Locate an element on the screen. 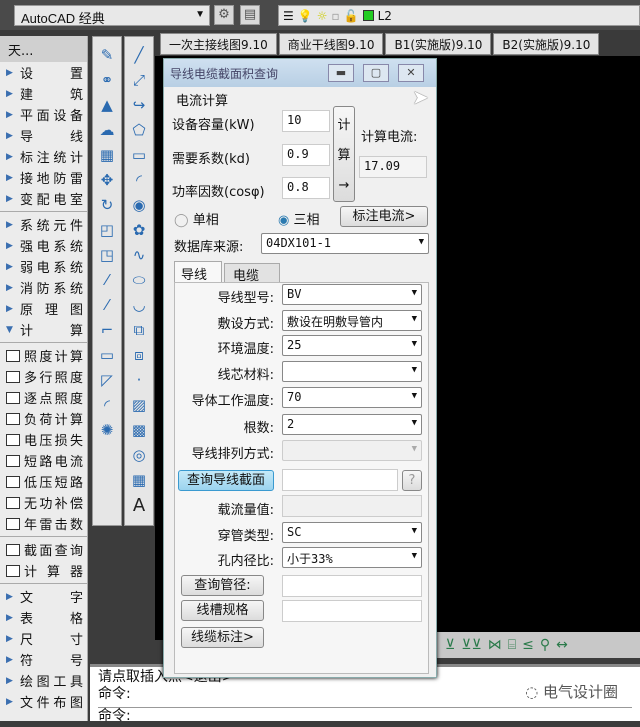 This screenshot has height=727, width=640. insert-block-icon: ⧉ is located at coordinates (139, 330).